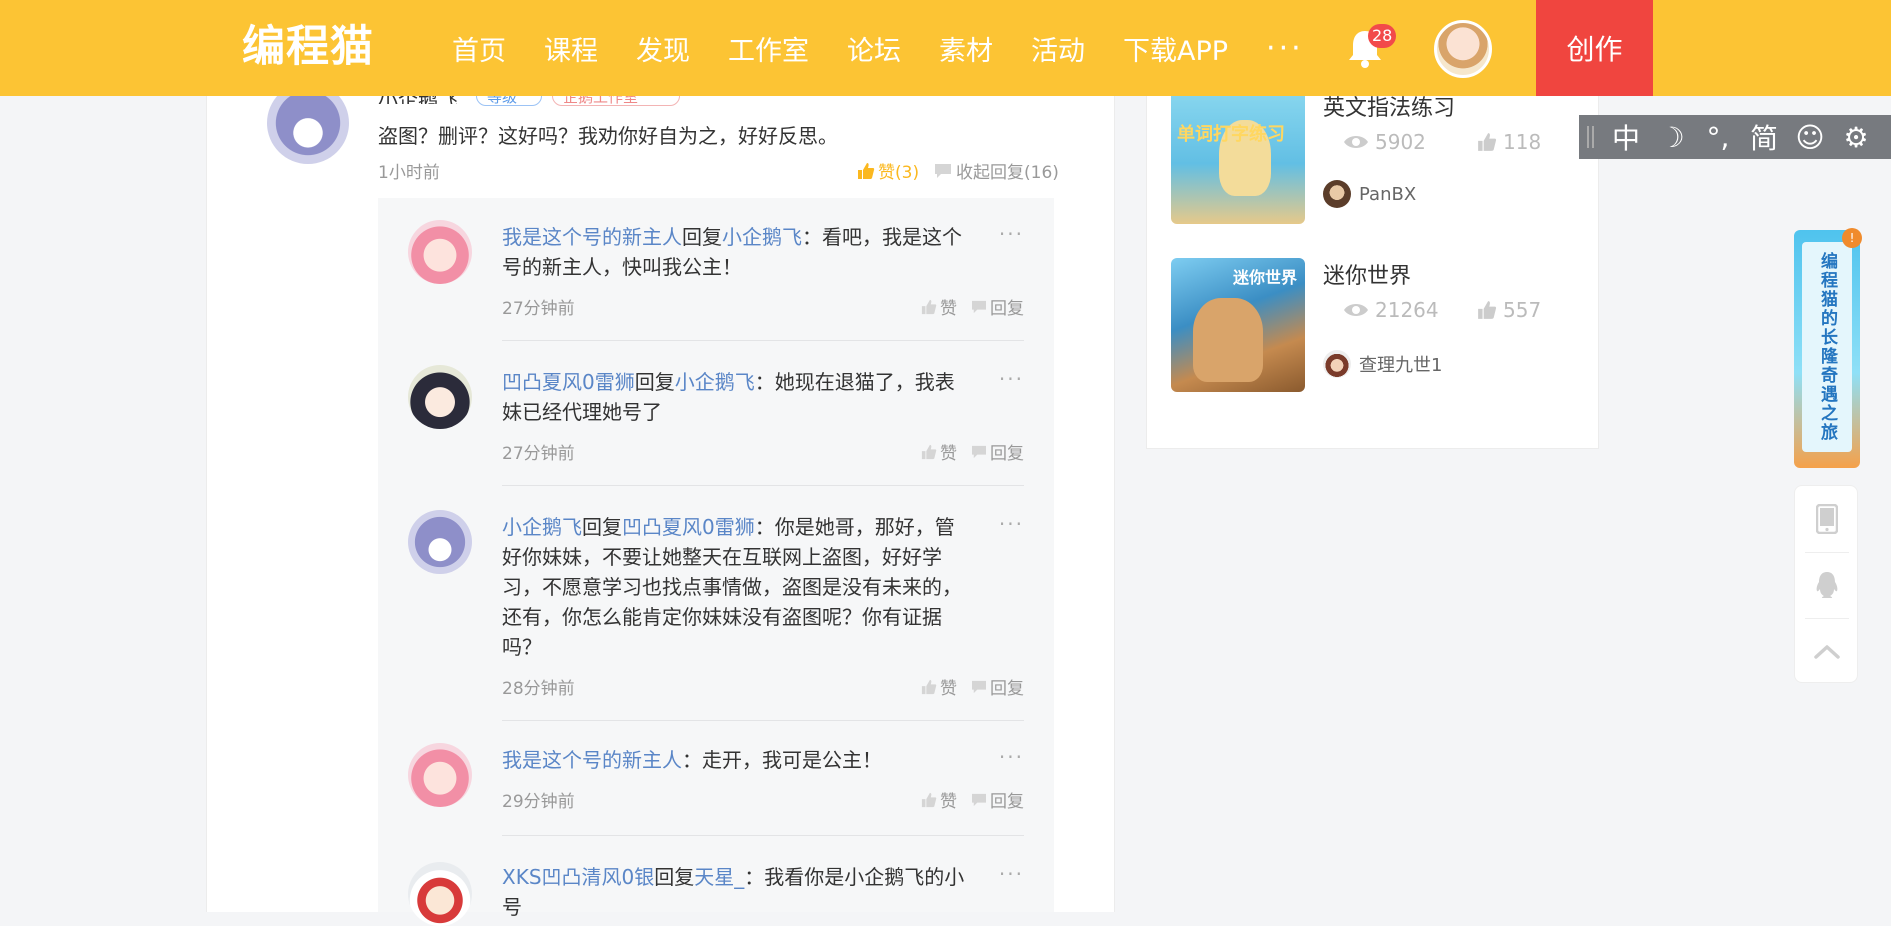 This screenshot has height=926, width=1891. What do you see at coordinates (308, 47) in the screenshot?
I see `site-logo: 编程猫` at bounding box center [308, 47].